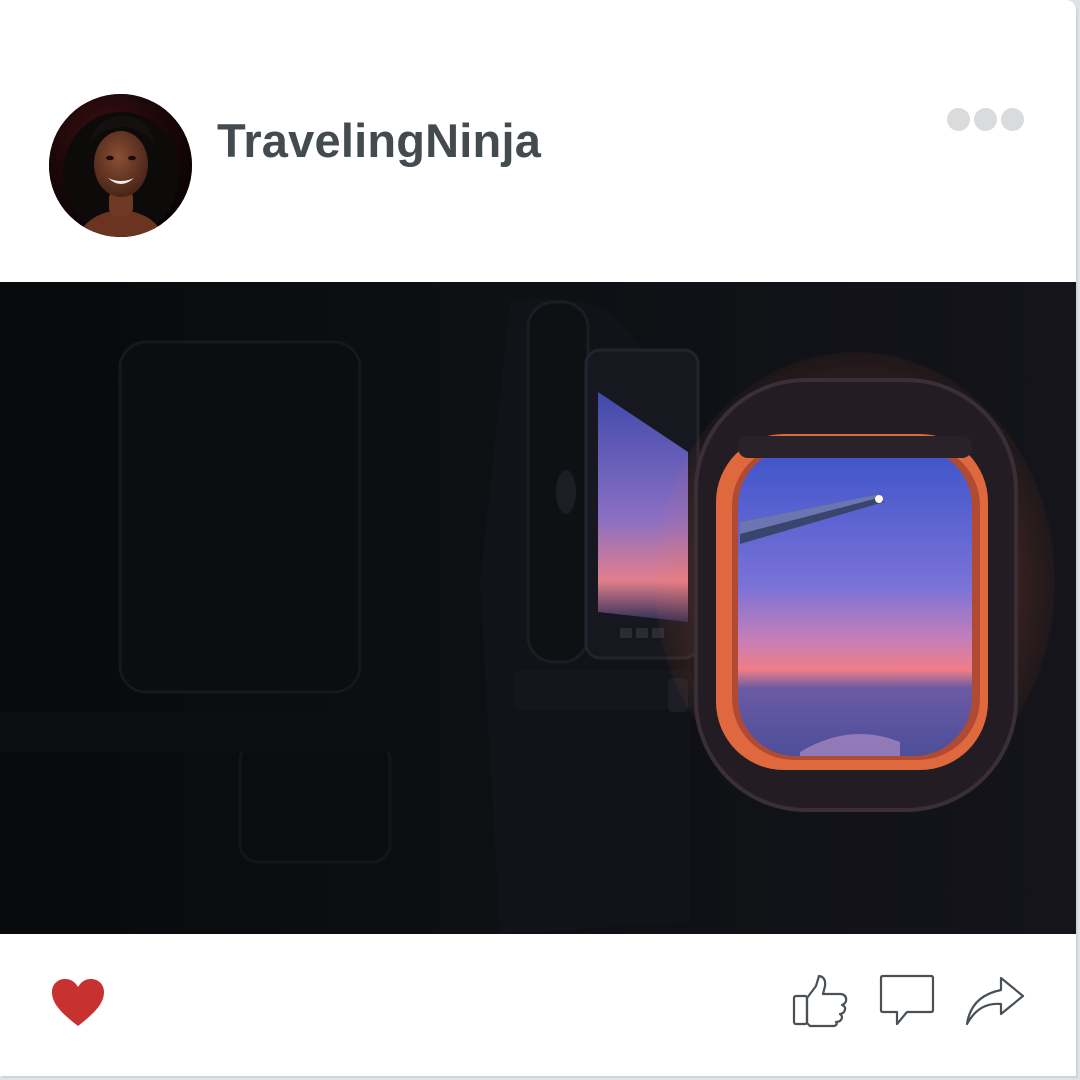 The height and width of the screenshot is (1080, 1080). What do you see at coordinates (907, 1003) in the screenshot?
I see `comment-icon` at bounding box center [907, 1003].